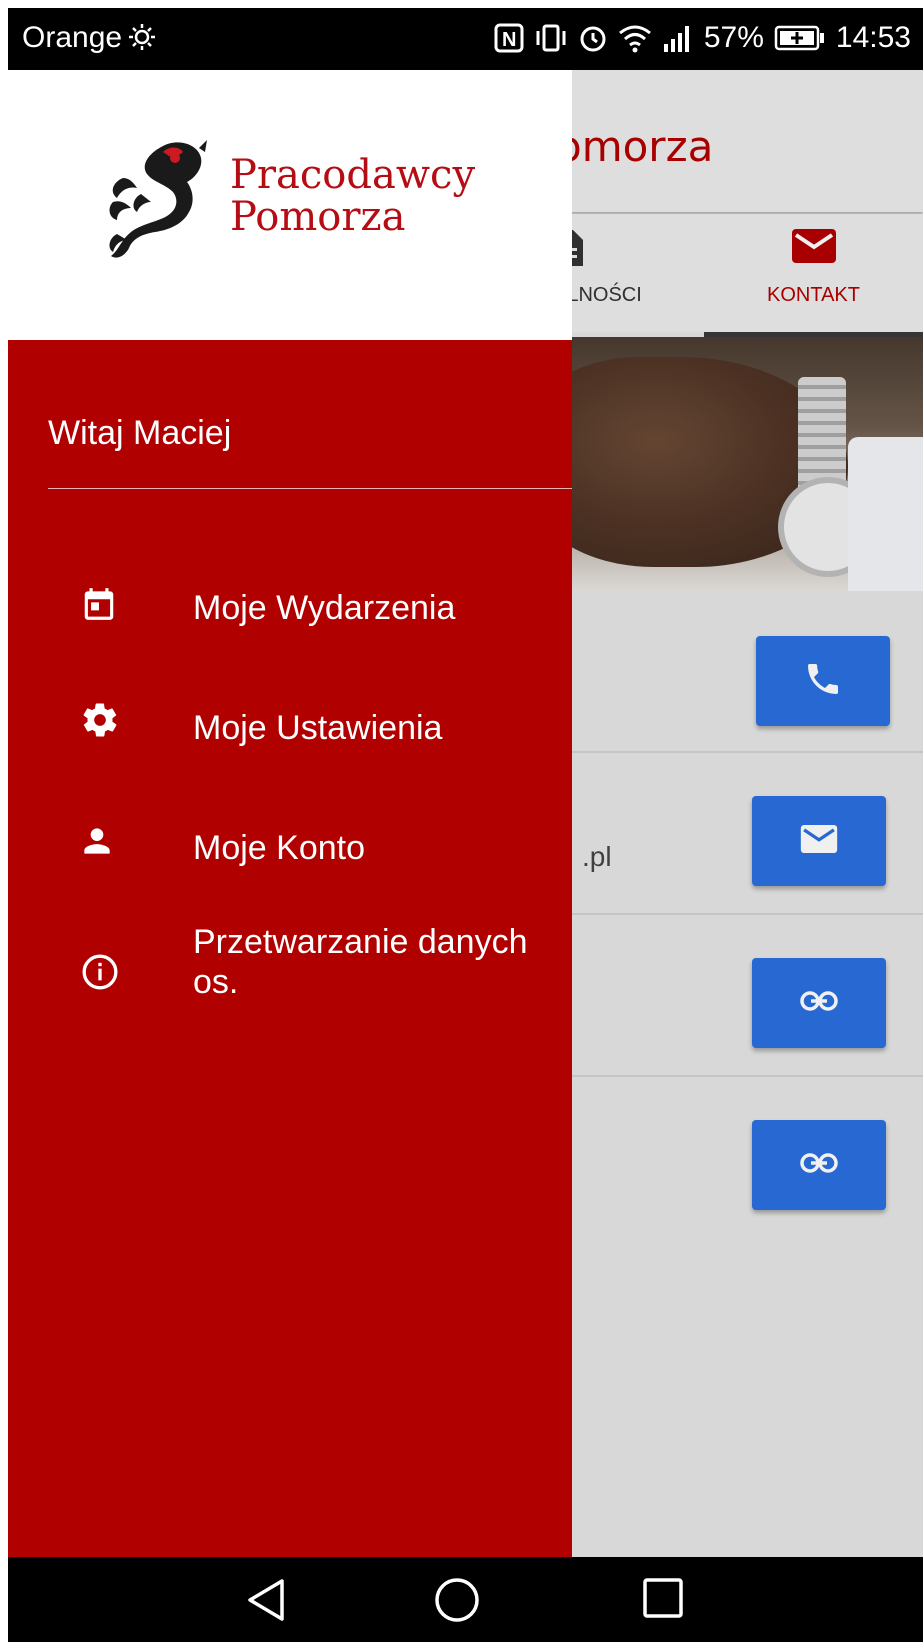 The height and width of the screenshot is (1642, 923). What do you see at coordinates (100, 724) in the screenshot?
I see `gear-icon` at bounding box center [100, 724].